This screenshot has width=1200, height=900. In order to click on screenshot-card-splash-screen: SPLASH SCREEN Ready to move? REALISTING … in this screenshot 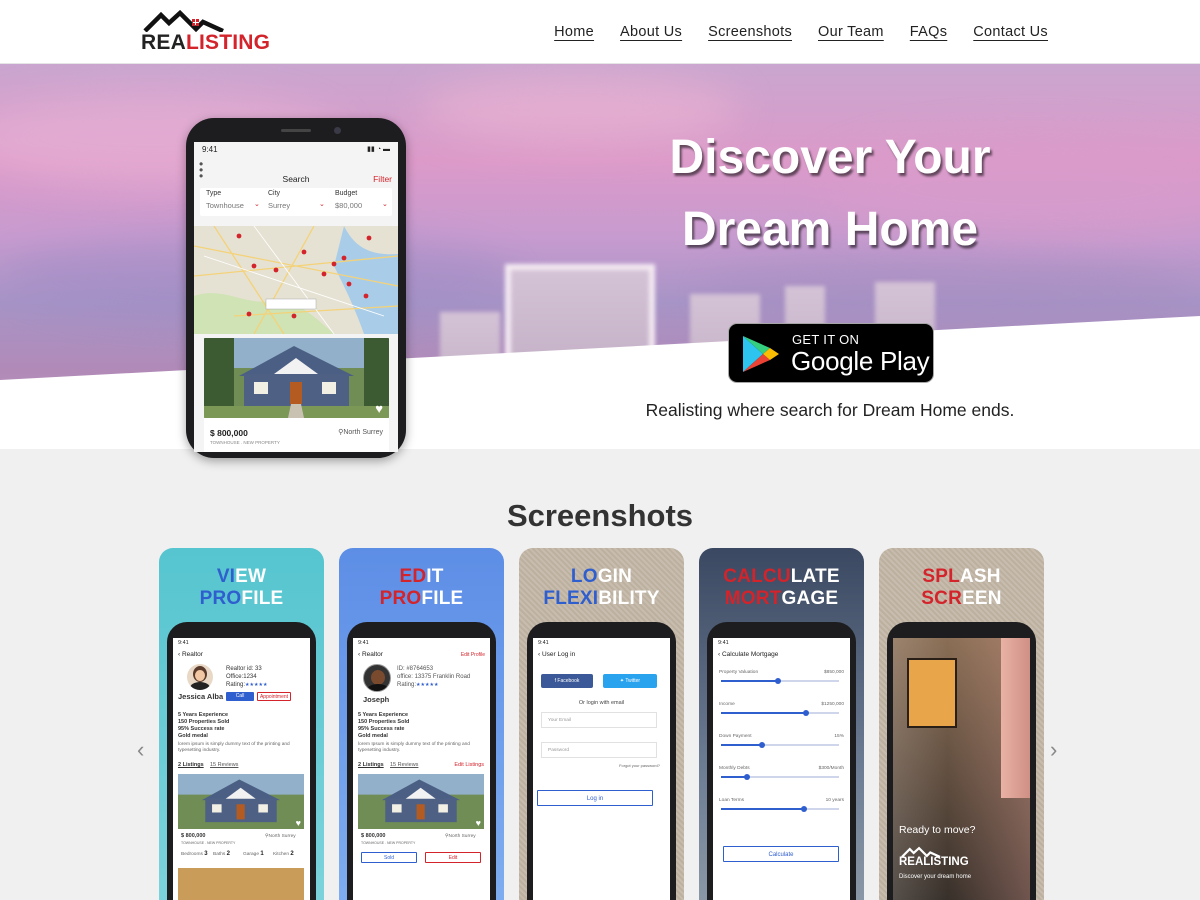, I will do `click(961, 724)`.